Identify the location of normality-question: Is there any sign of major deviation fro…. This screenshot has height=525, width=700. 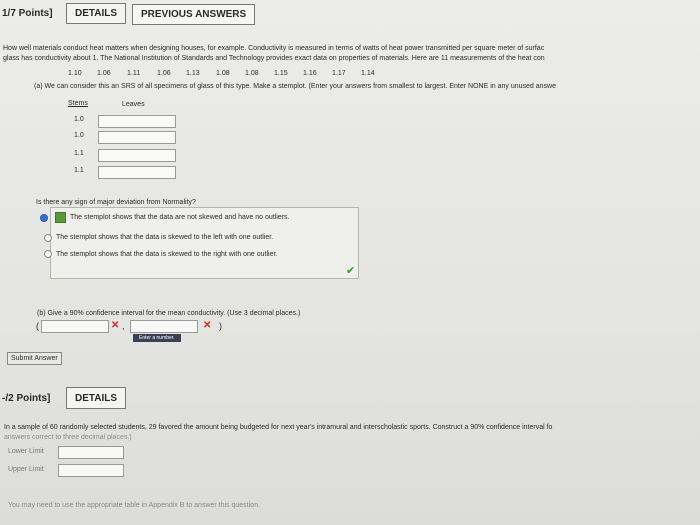
(116, 202).